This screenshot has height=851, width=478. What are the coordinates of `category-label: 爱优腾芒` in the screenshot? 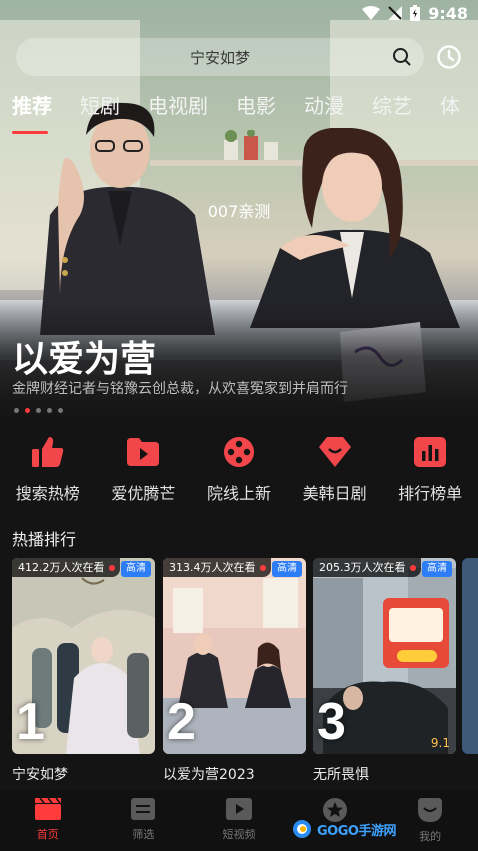 It's located at (143, 493).